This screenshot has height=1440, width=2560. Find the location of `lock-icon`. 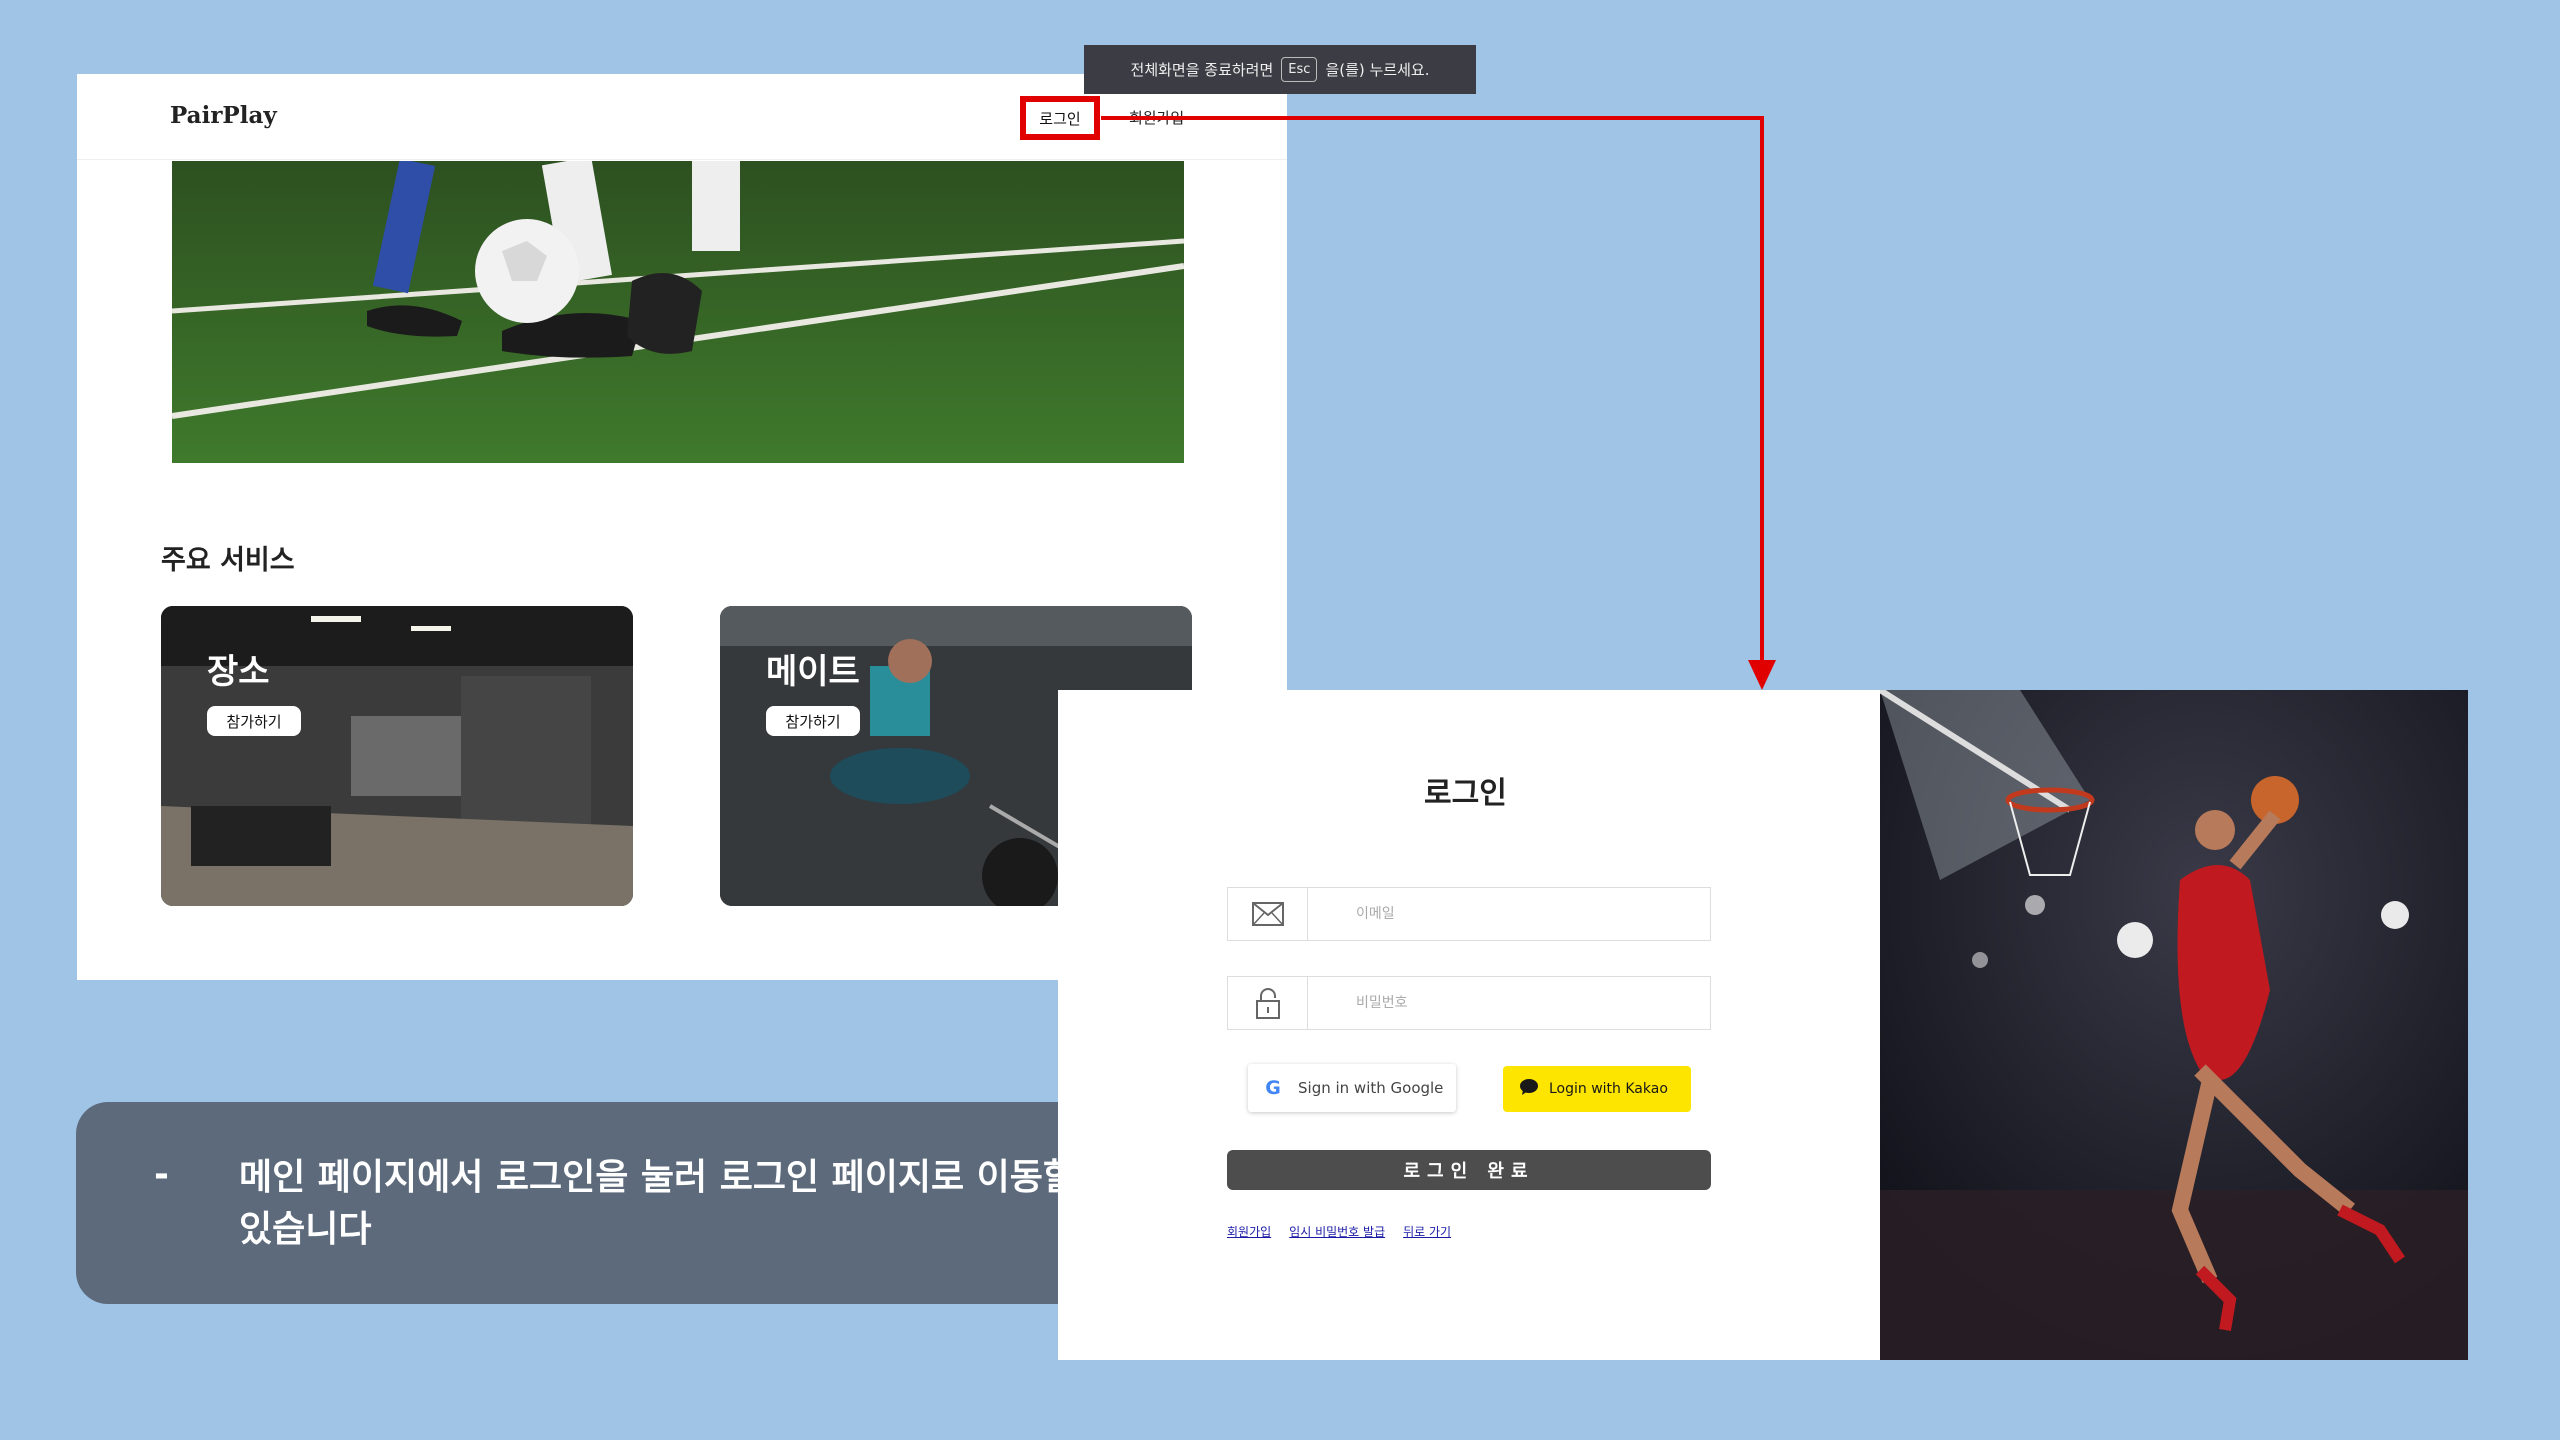

lock-icon is located at coordinates (1268, 1003).